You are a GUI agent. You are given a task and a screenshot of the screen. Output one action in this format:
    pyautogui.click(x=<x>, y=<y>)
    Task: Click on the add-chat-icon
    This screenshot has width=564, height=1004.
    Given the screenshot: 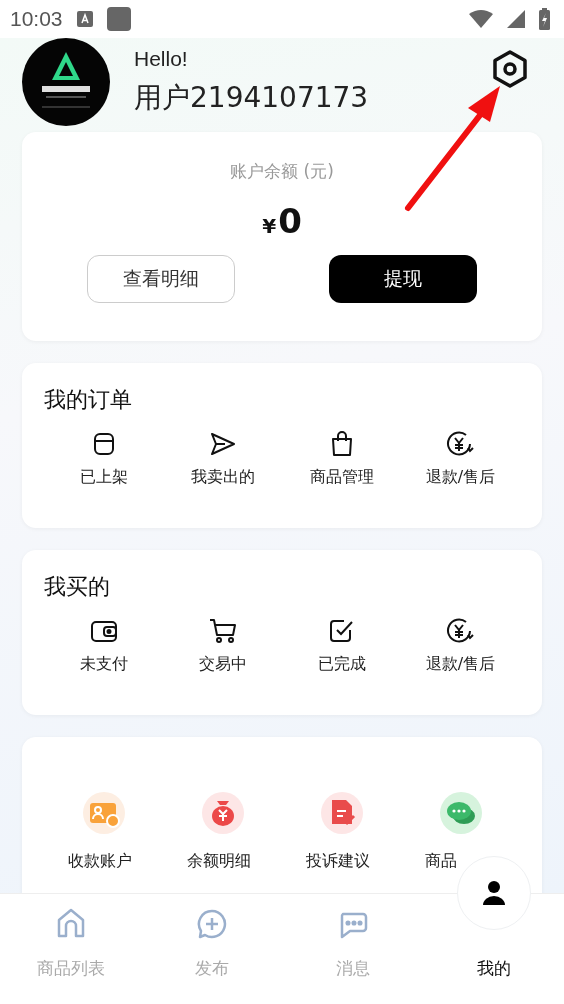 What is the action you would take?
    pyautogui.click(x=211, y=924)
    